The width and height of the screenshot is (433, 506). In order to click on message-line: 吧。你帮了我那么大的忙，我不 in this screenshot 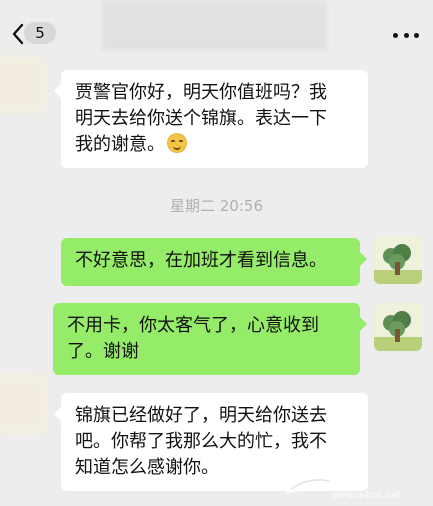, I will do `click(201, 441)`.